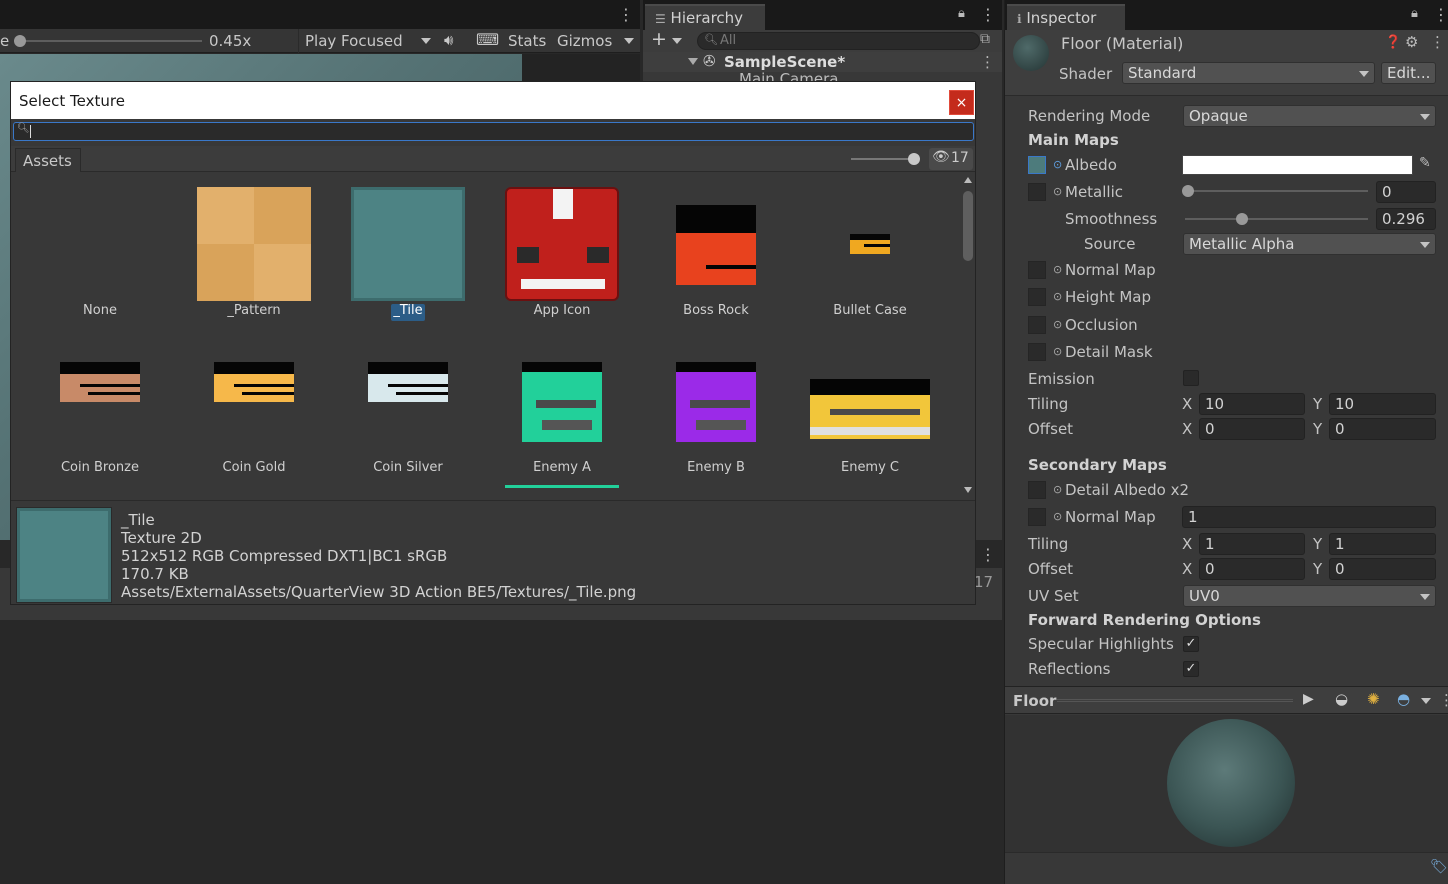  What do you see at coordinates (968, 226) in the screenshot?
I see `scrollbar-thumb` at bounding box center [968, 226].